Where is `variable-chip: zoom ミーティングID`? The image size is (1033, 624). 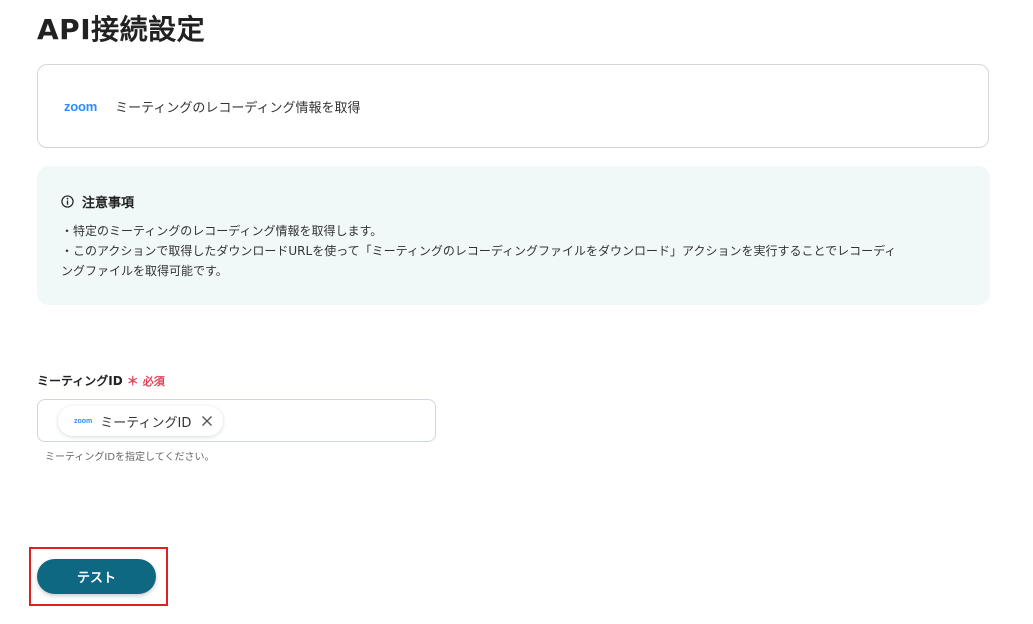
variable-chip: zoom ミーティングID is located at coordinates (141, 421).